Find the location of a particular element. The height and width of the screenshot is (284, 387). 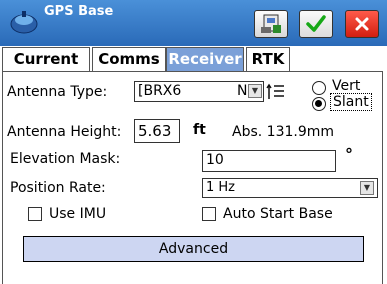

receiver-settings-icon is located at coordinates (271, 23).